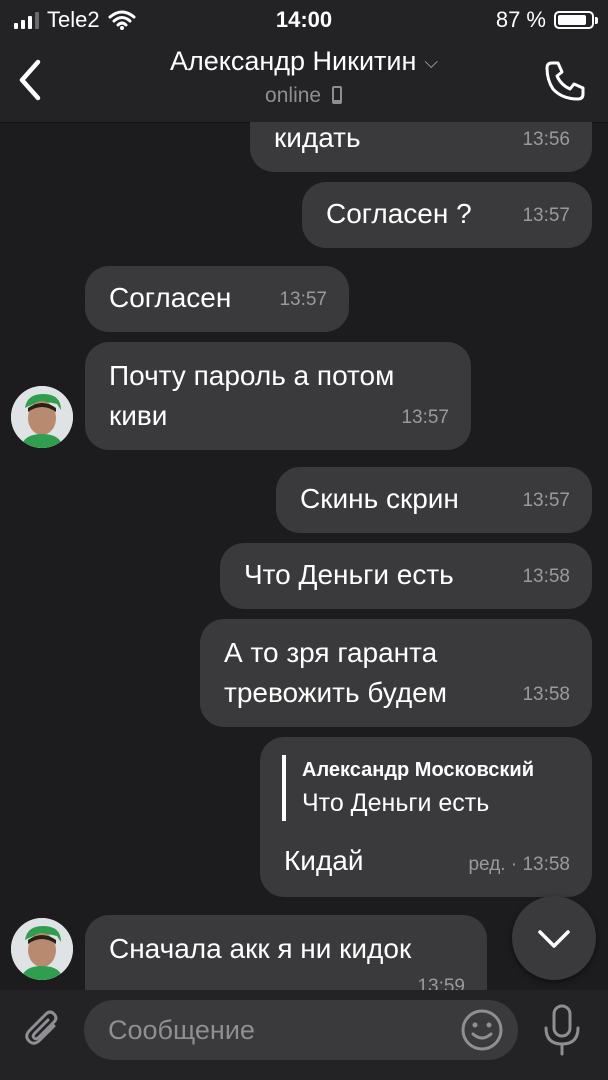 This screenshot has width=608, height=1080. I want to click on message-bubble-outgoing: Согласен ? 13:57, so click(447, 215).